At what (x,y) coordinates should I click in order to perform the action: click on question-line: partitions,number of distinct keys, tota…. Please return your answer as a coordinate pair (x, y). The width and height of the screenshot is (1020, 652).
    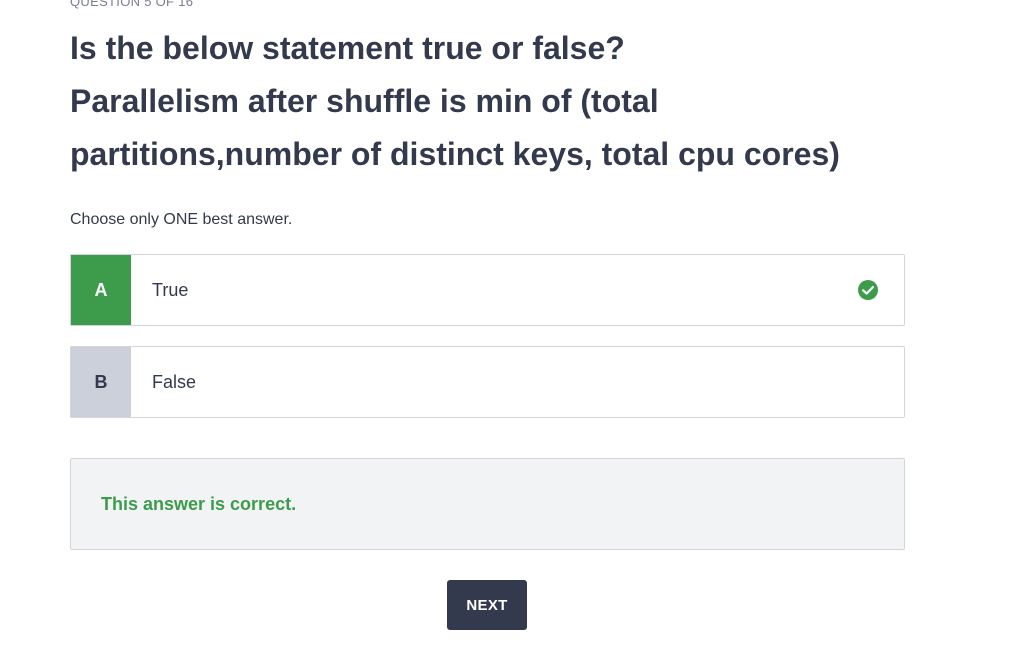
    Looking at the image, I should click on (455, 154).